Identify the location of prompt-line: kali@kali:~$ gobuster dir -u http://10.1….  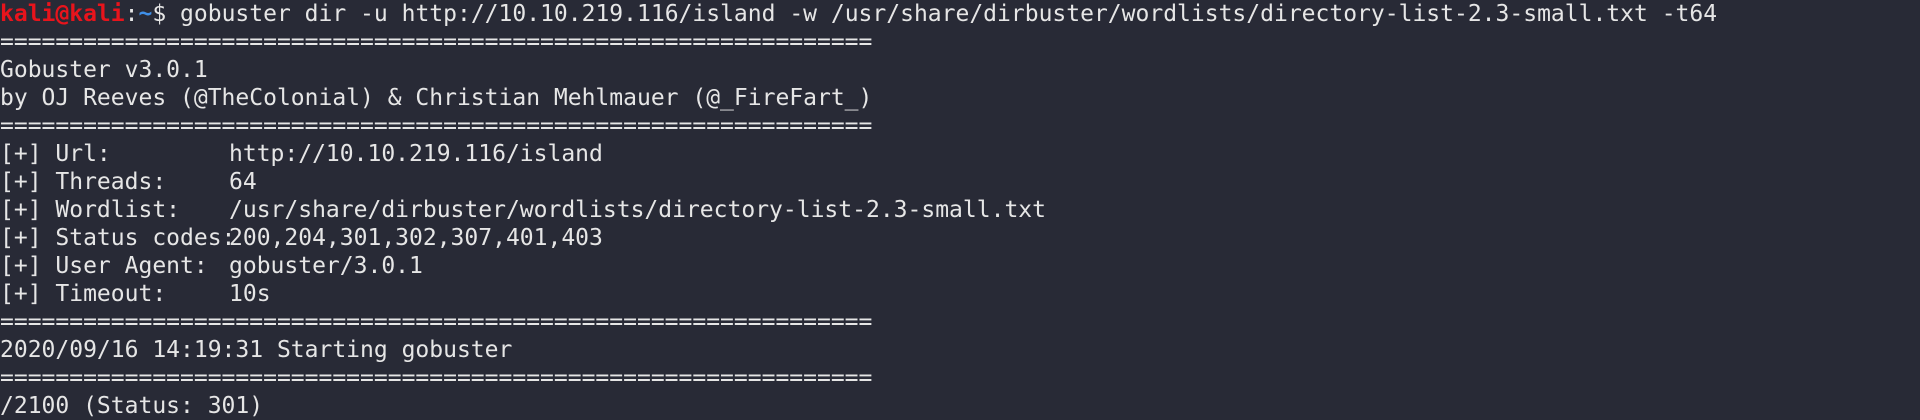
(960, 14).